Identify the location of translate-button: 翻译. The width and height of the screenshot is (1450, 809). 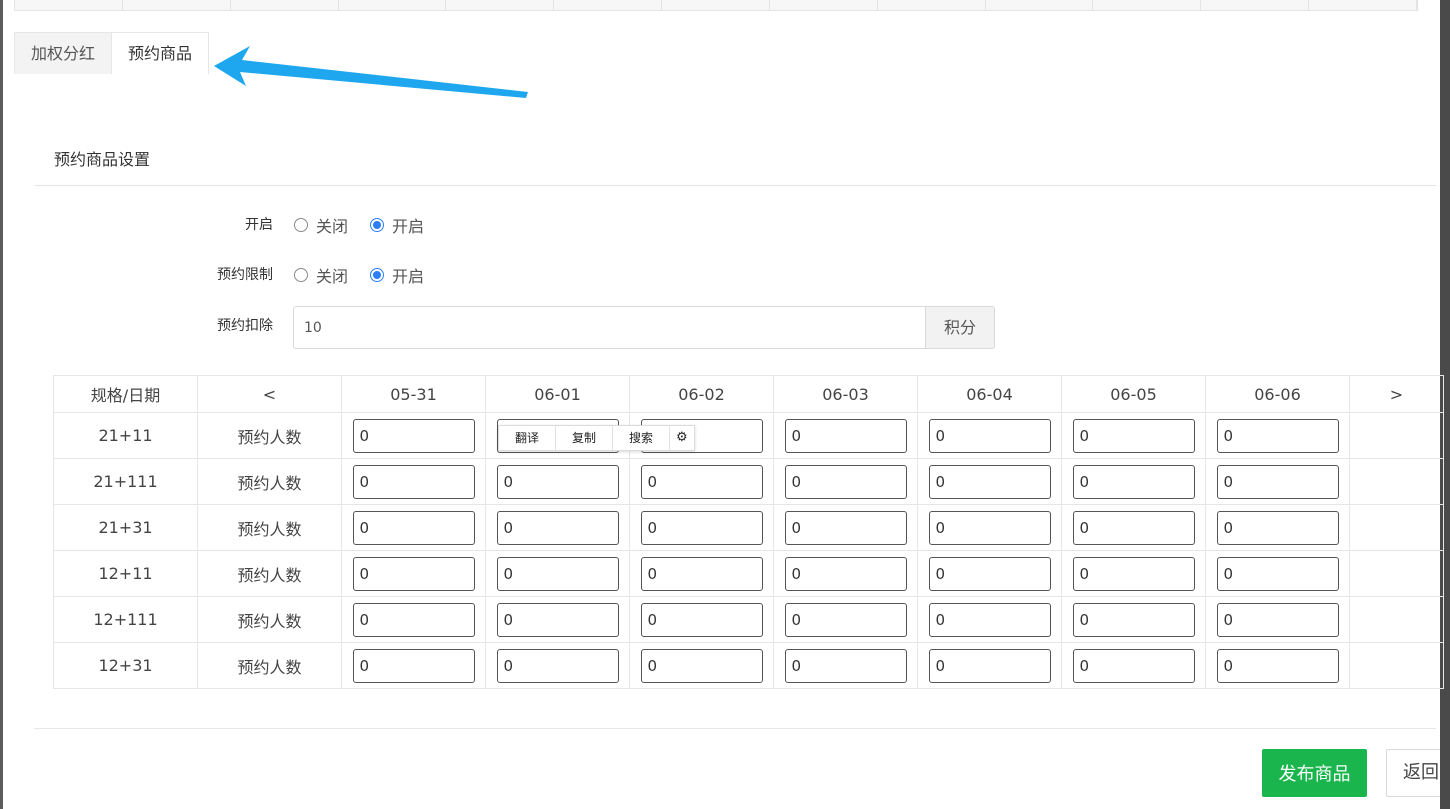
(528, 438).